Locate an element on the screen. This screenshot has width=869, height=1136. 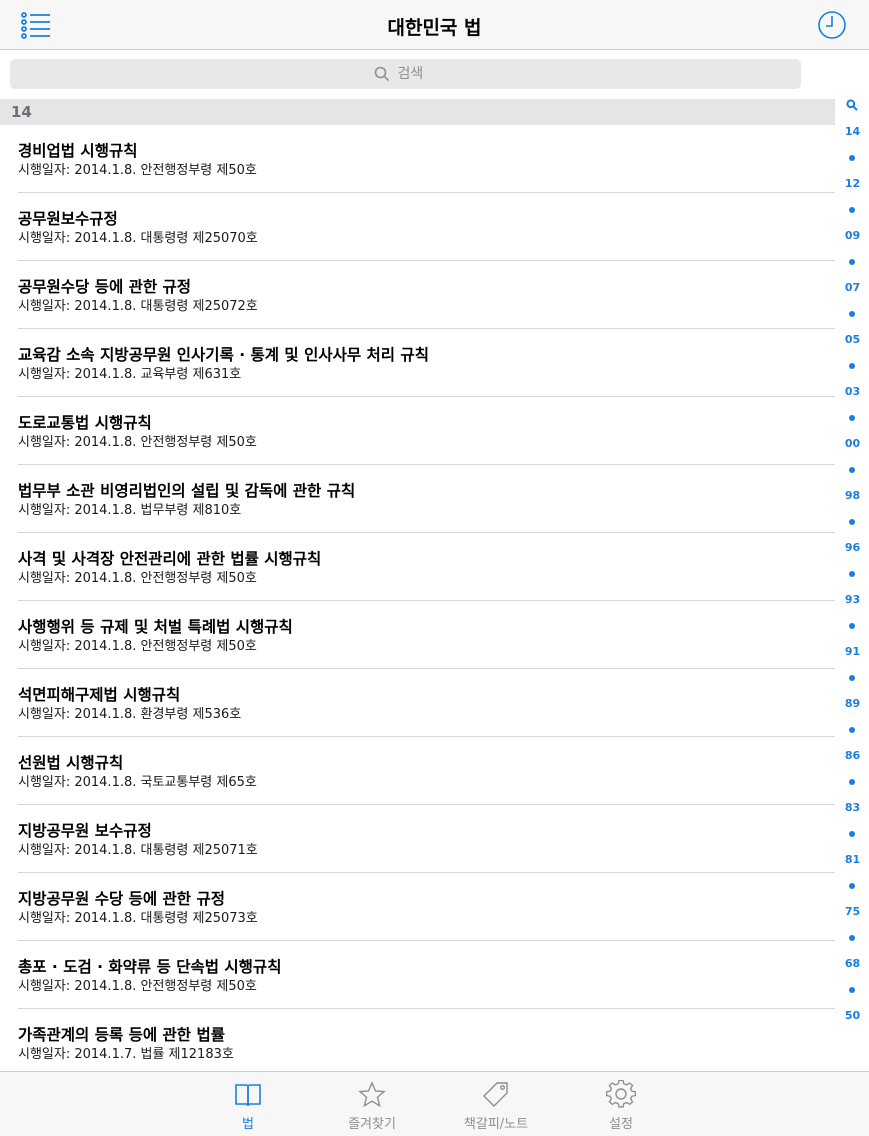
index-item-83: 83 is located at coordinates (852, 807).